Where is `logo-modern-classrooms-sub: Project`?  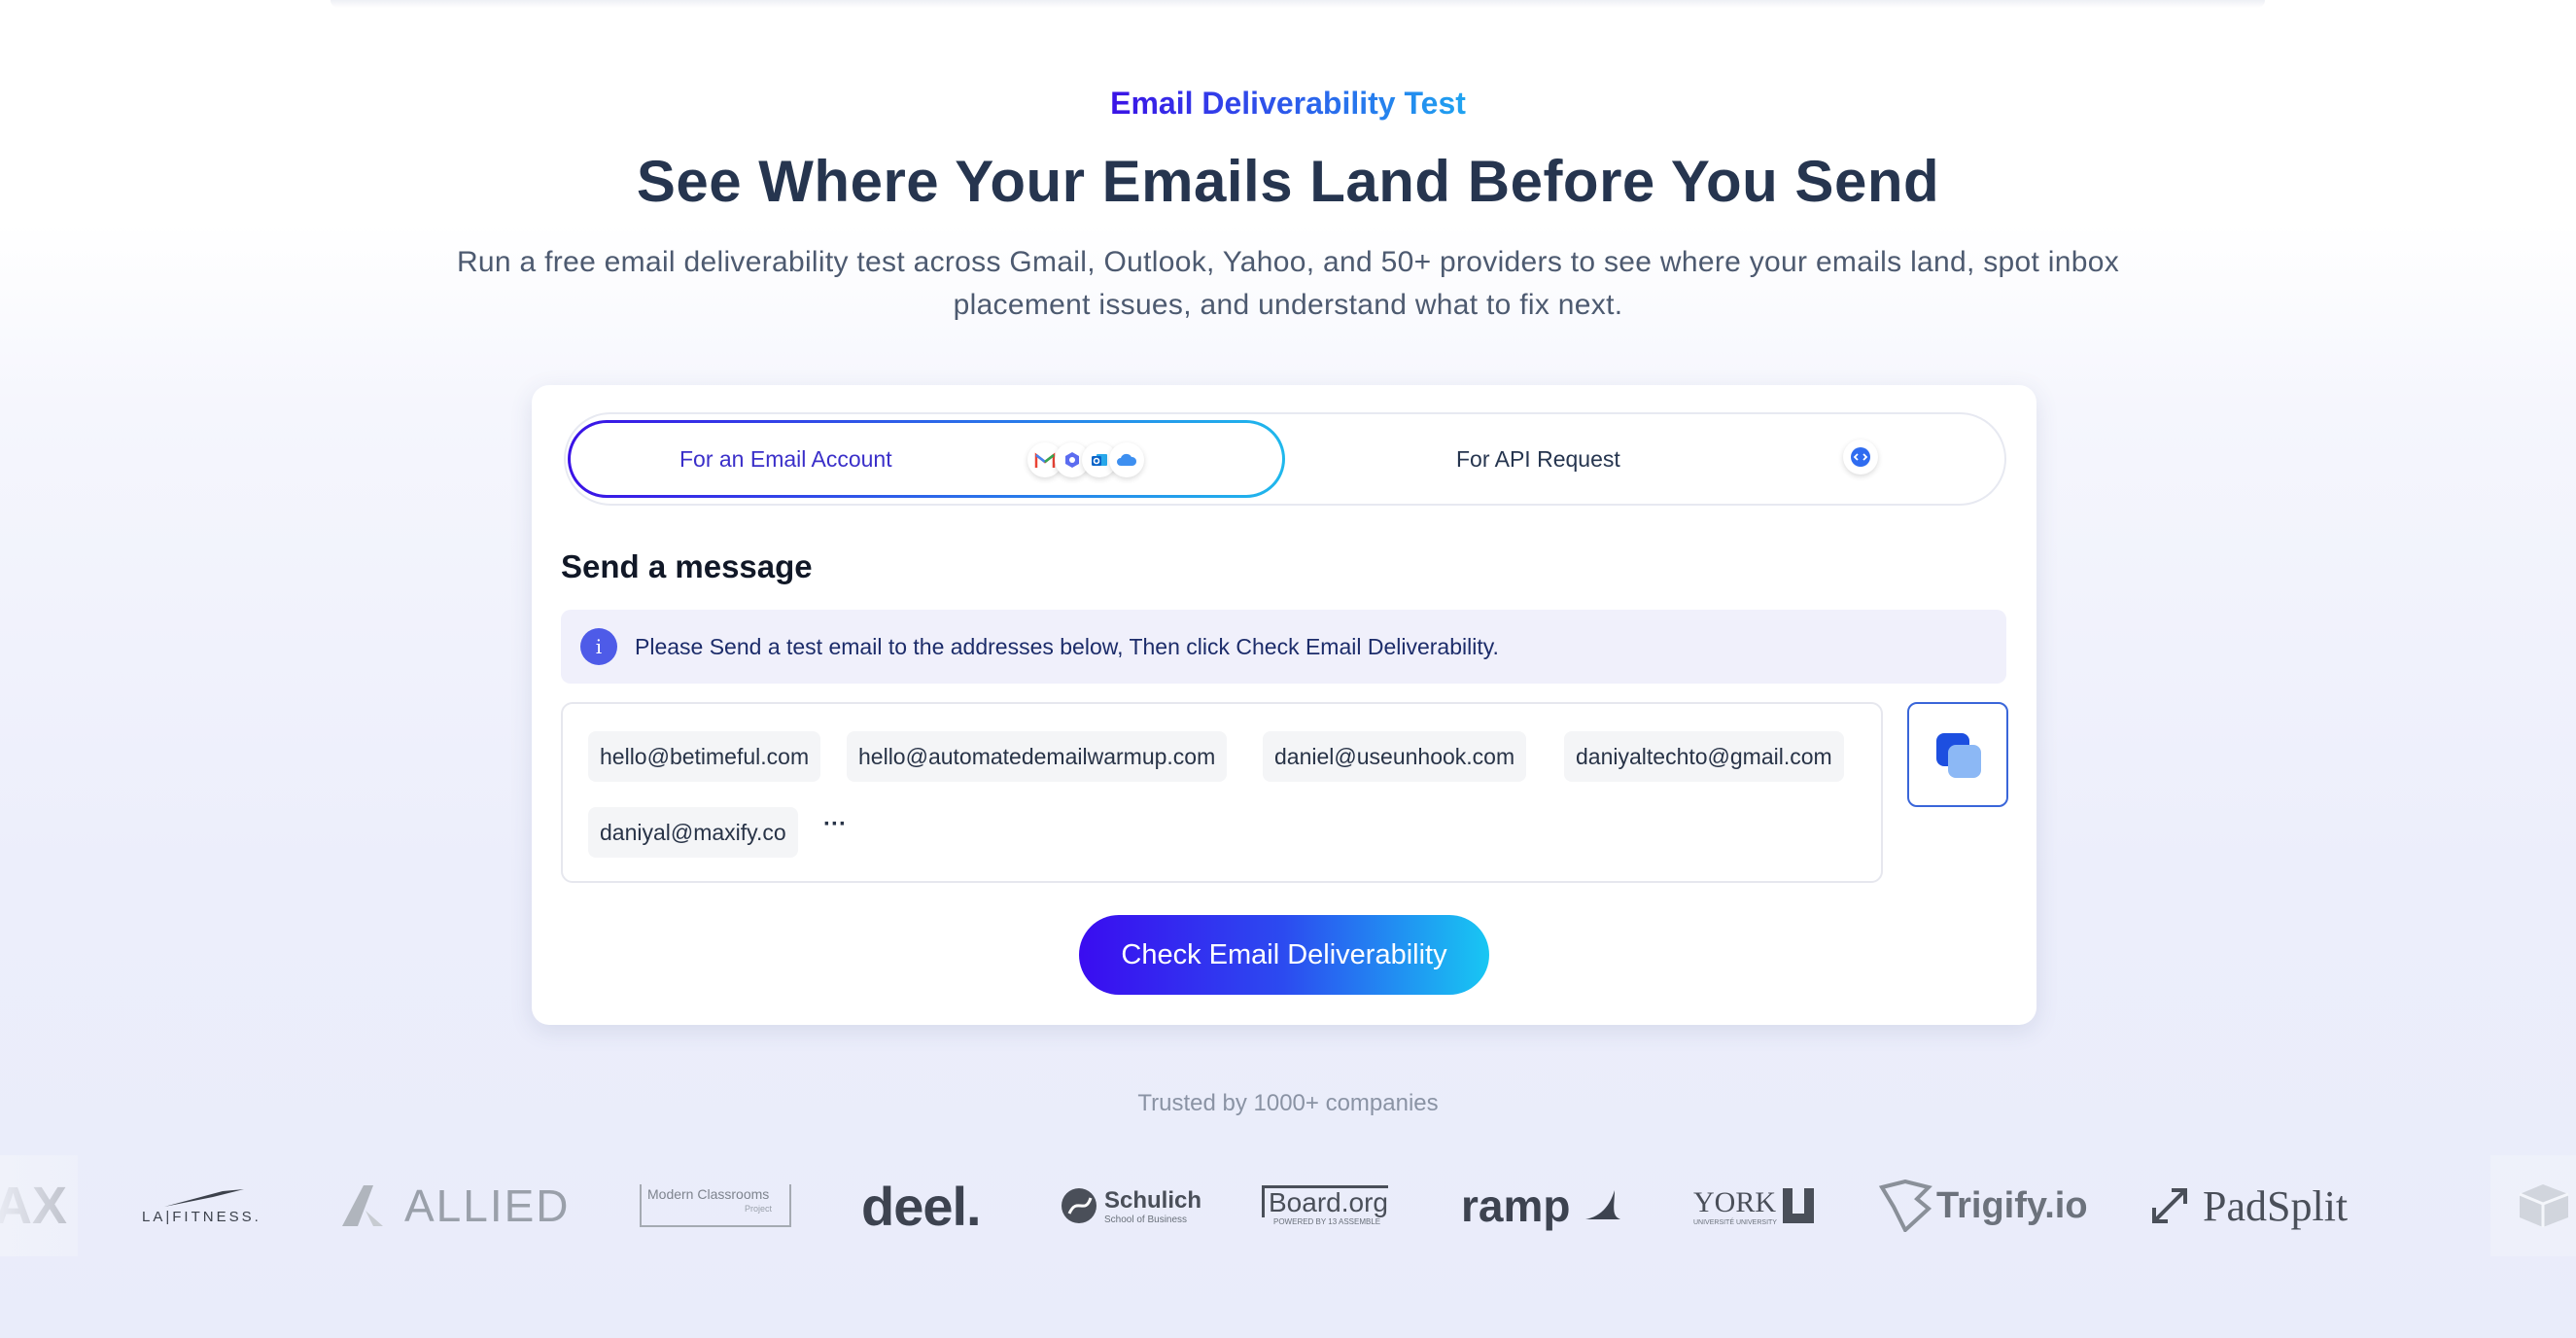 logo-modern-classrooms-sub: Project is located at coordinates (758, 1209).